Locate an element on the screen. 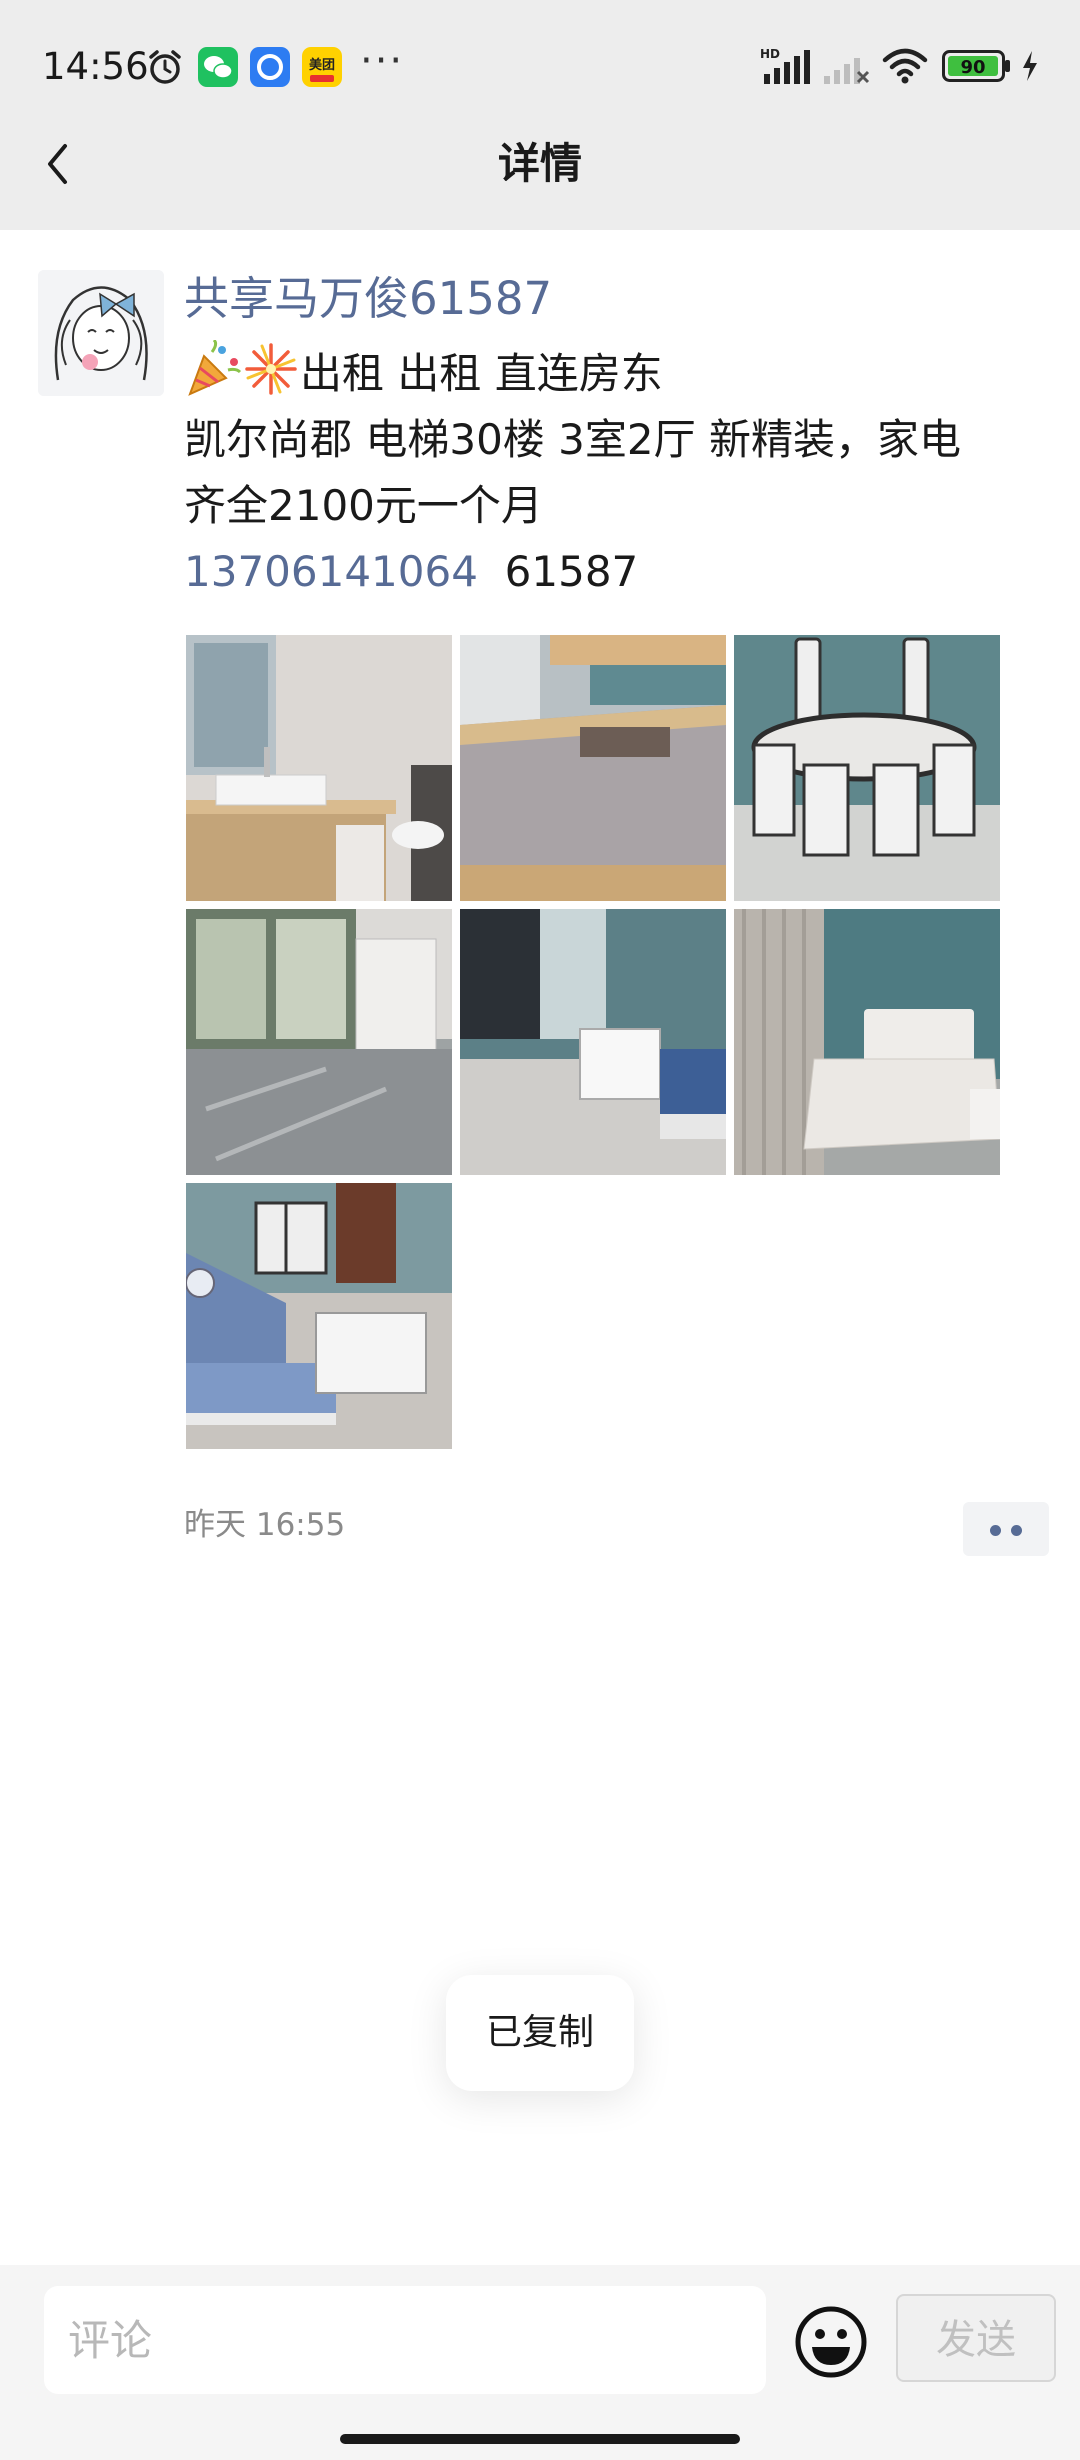 This screenshot has width=1080, height=2460. more-actions-button is located at coordinates (1006, 1529).